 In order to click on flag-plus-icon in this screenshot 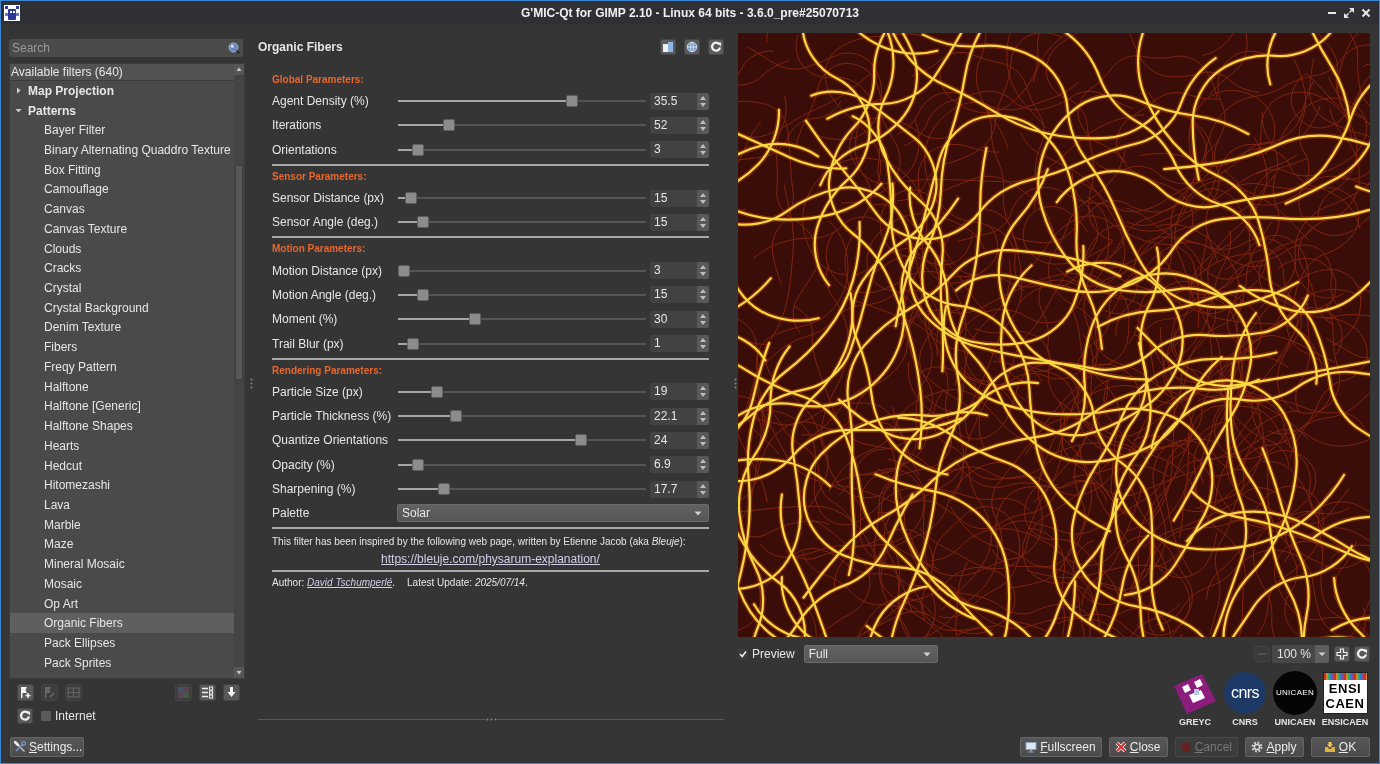, I will do `click(25, 692)`.